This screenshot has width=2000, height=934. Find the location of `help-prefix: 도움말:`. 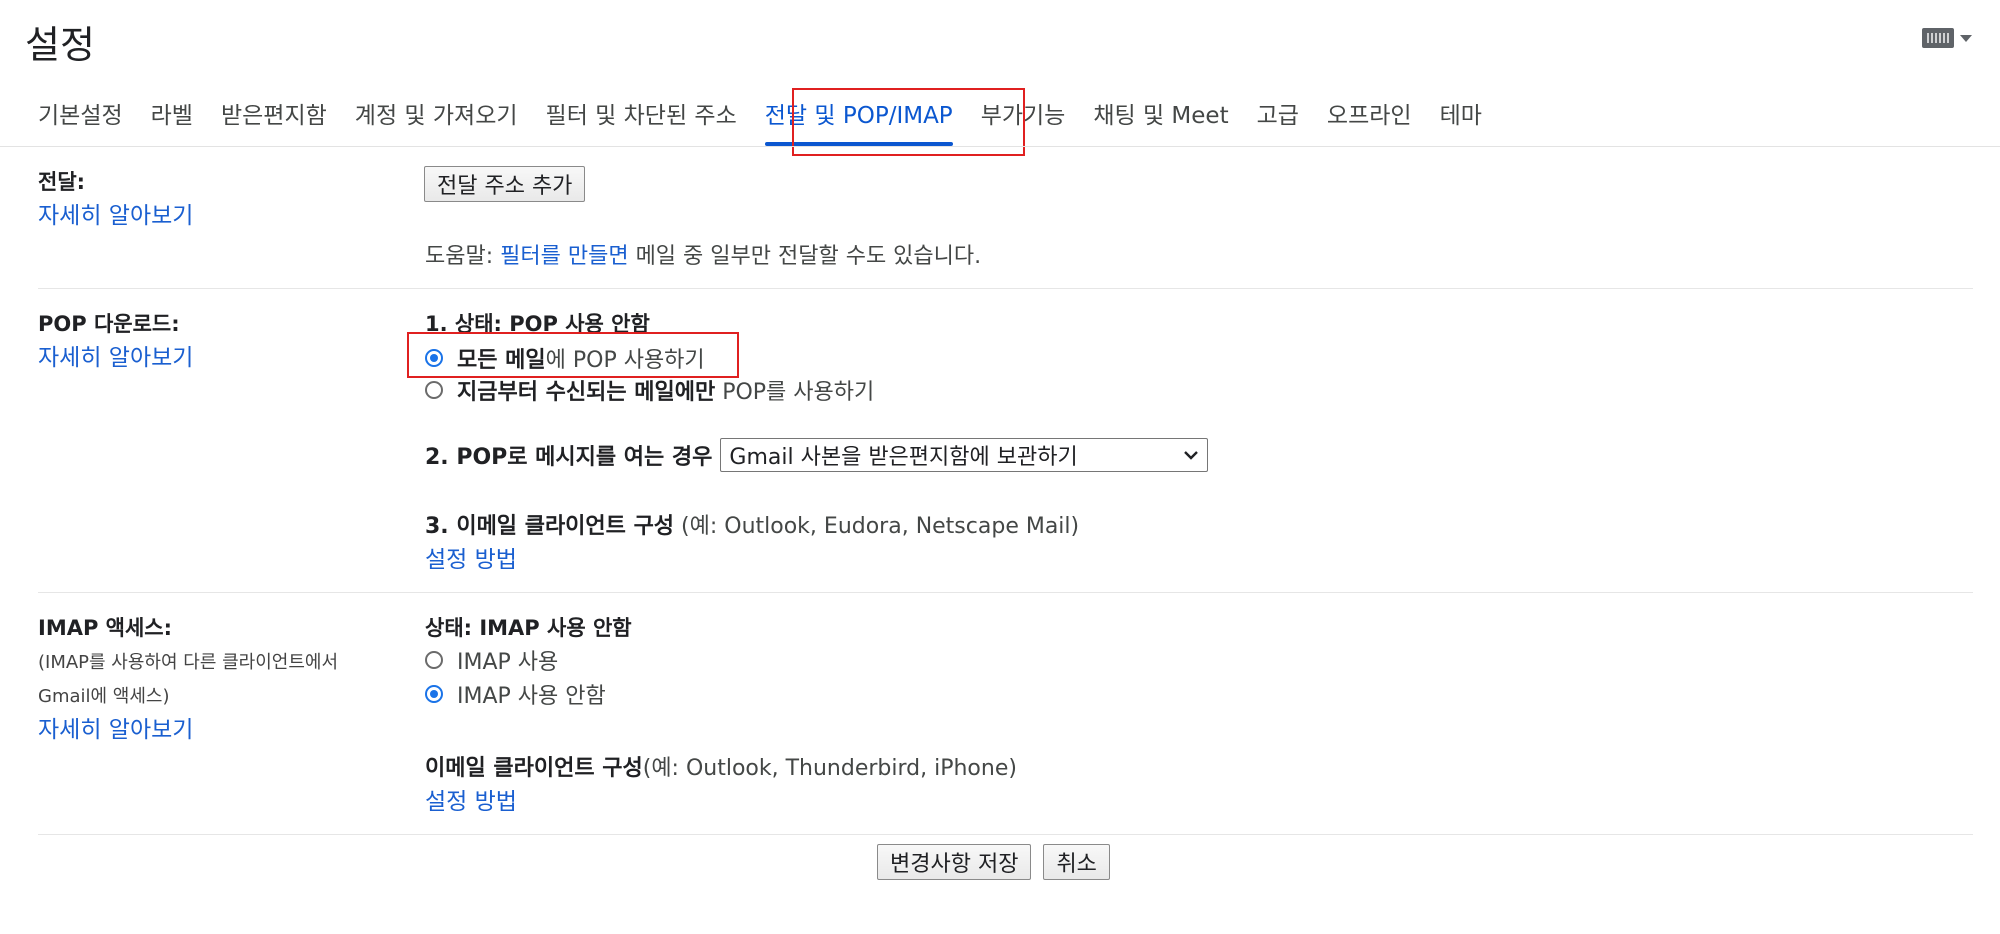

help-prefix: 도움말: is located at coordinates (463, 256).